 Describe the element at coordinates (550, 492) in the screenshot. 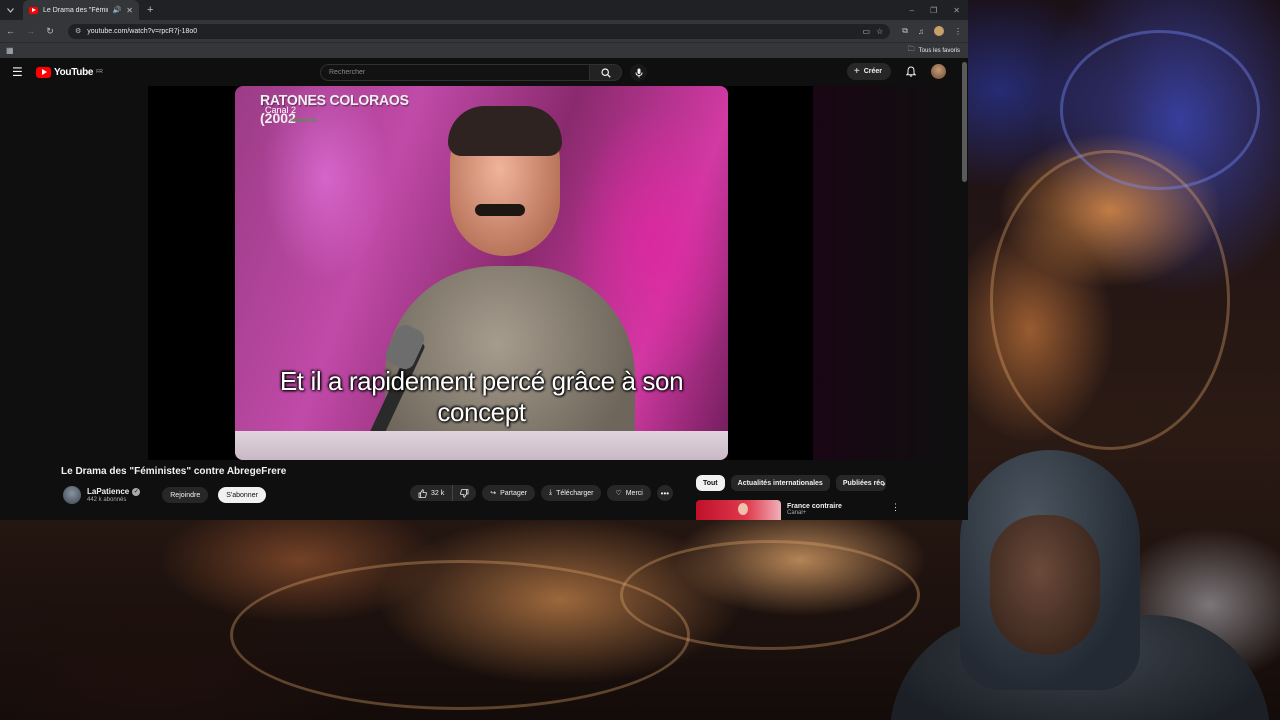

I see `download-icon: ⤓` at that location.